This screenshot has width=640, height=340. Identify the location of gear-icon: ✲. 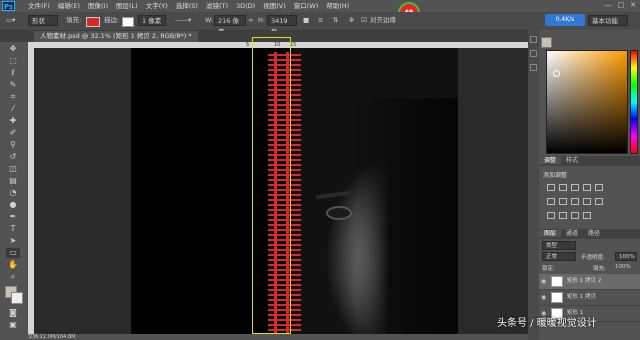
(351, 20).